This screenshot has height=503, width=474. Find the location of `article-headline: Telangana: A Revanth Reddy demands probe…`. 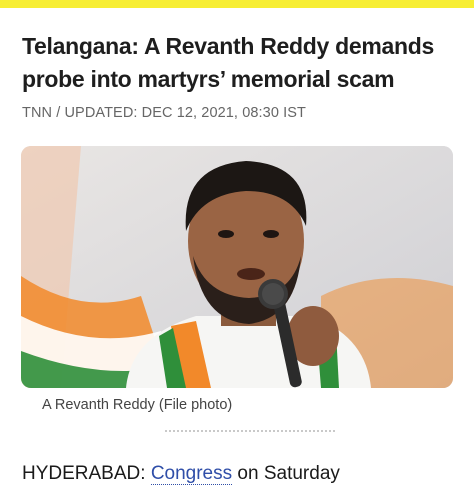

article-headline: Telangana: A Revanth Reddy demands probe… is located at coordinates (228, 62).